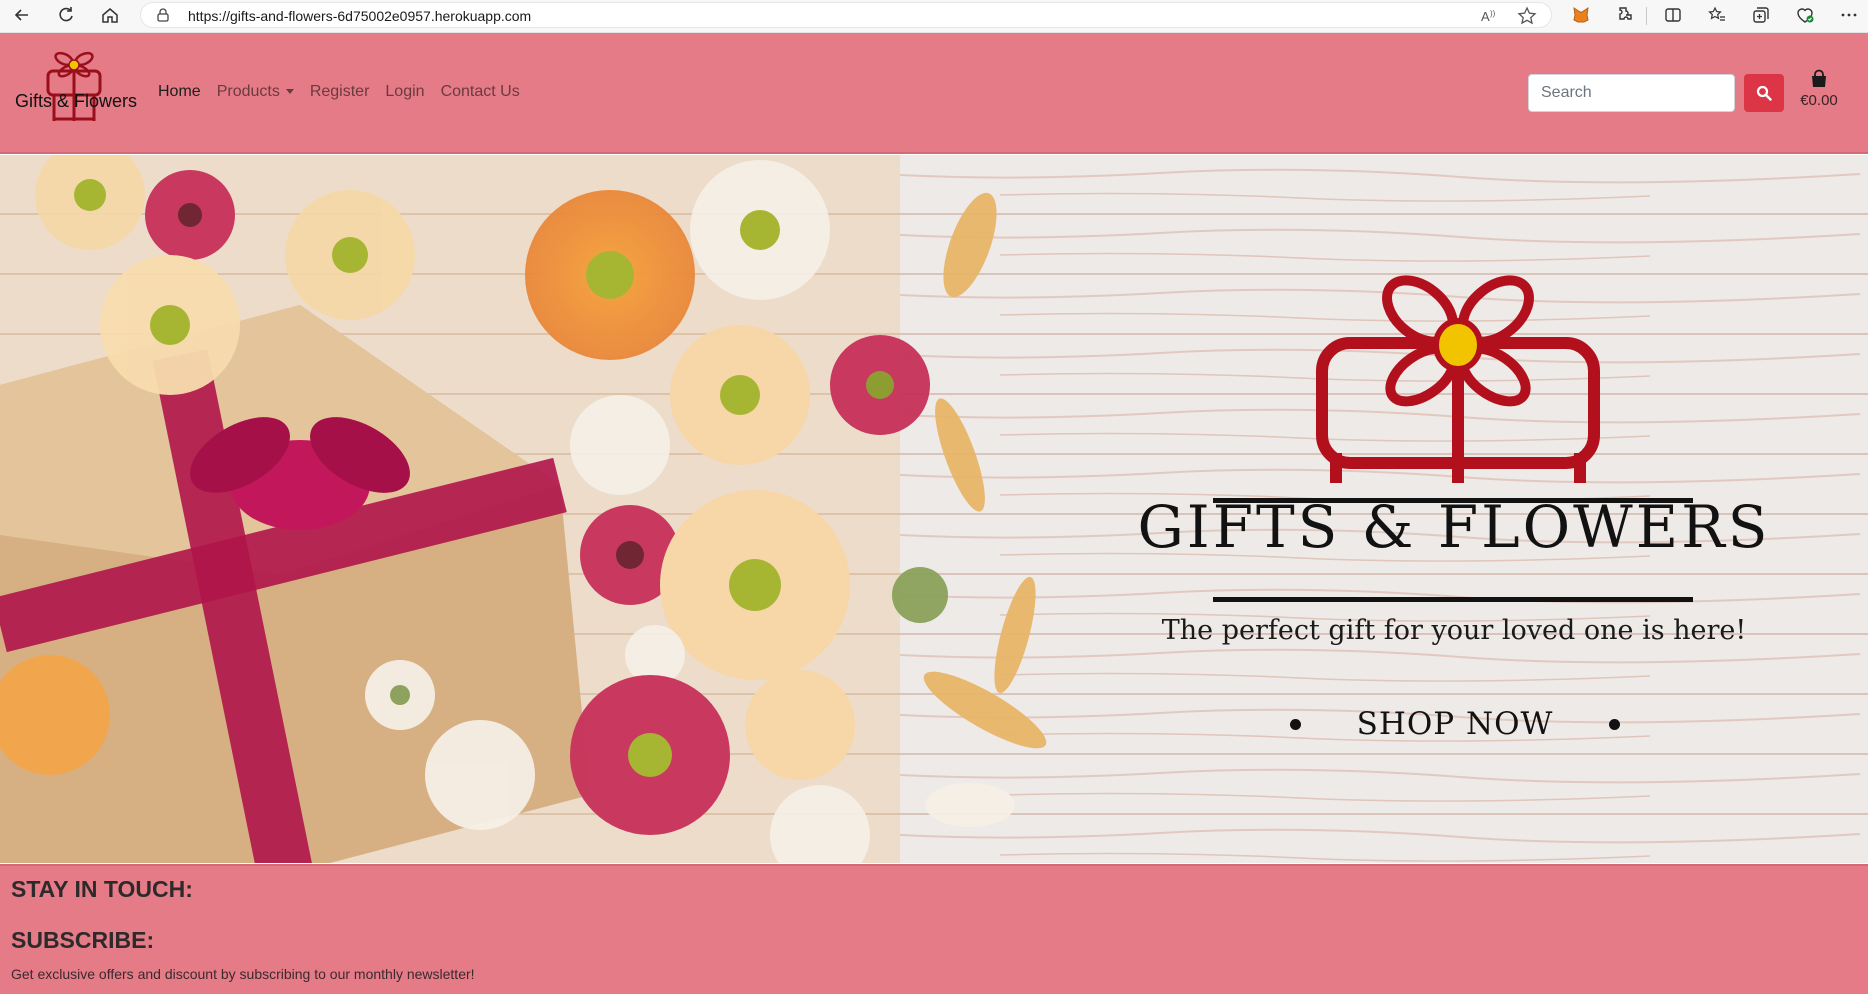  Describe the element at coordinates (76, 101) in the screenshot. I see `logo-text: Gifts & Flowers` at that location.